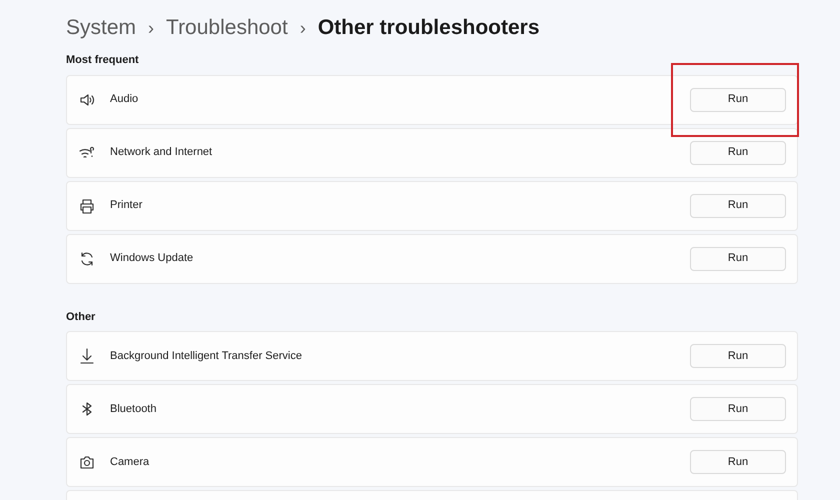  I want to click on speaker-icon, so click(87, 100).